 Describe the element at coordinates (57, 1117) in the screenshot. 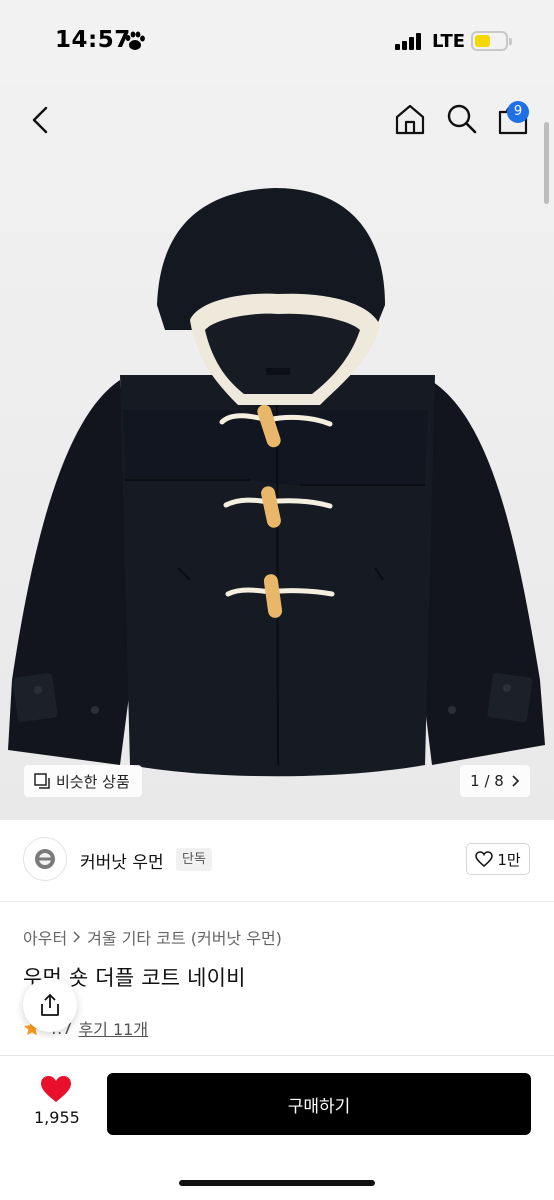

I see `like-count: 1,955` at that location.